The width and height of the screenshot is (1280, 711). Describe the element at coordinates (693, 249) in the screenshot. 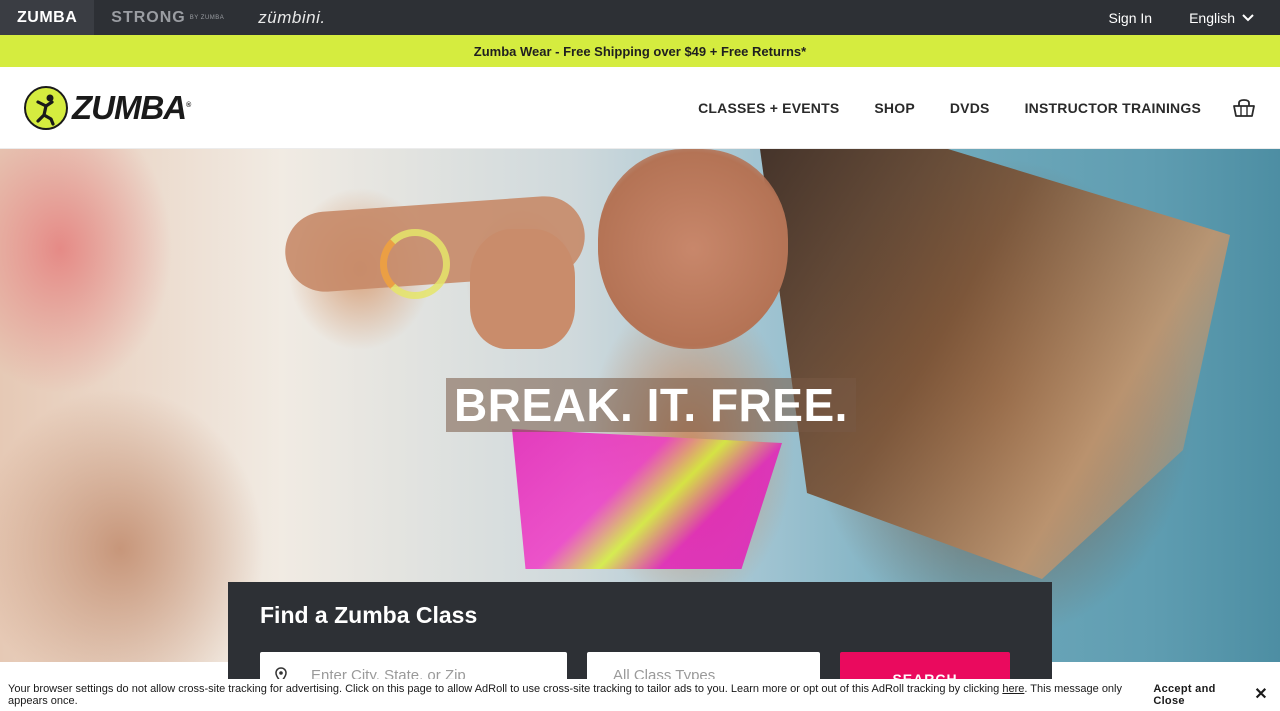

I see `hero-photo-face` at that location.